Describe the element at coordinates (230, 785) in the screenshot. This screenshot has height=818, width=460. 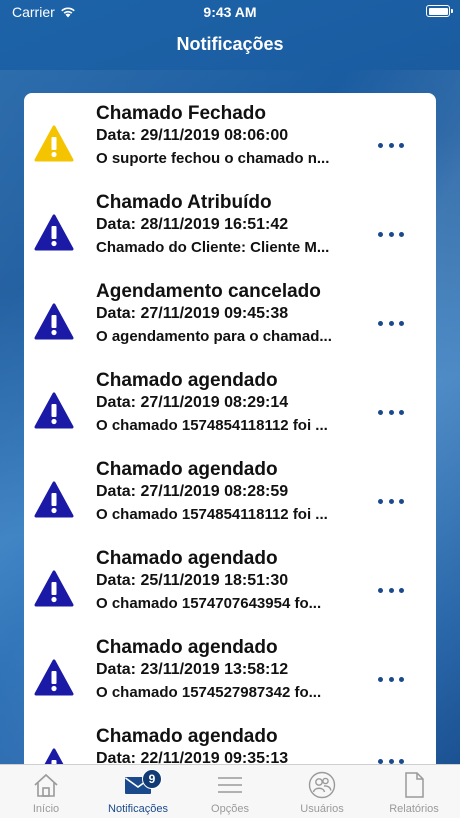
I see `menu-icon` at that location.